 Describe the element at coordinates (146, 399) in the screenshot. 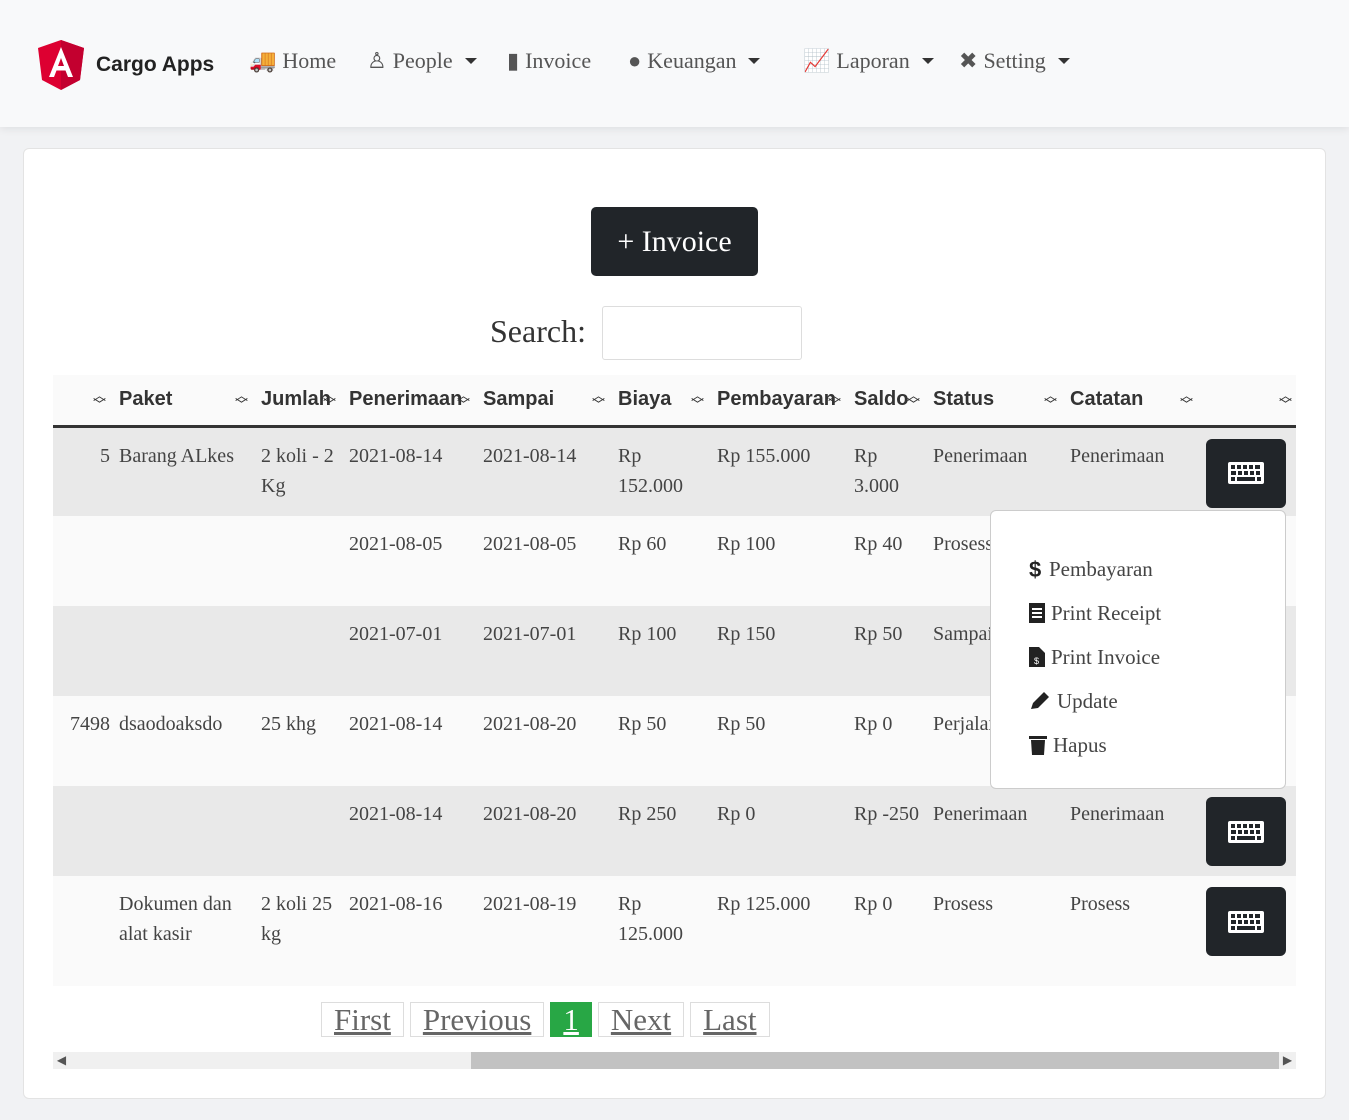

I see `column-header-label: Paket` at that location.